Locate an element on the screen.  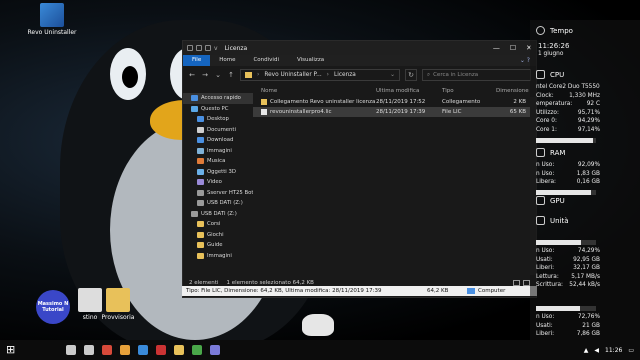
stat-row: Clock: 1,330 MHz is located at coordinates (568, 96).